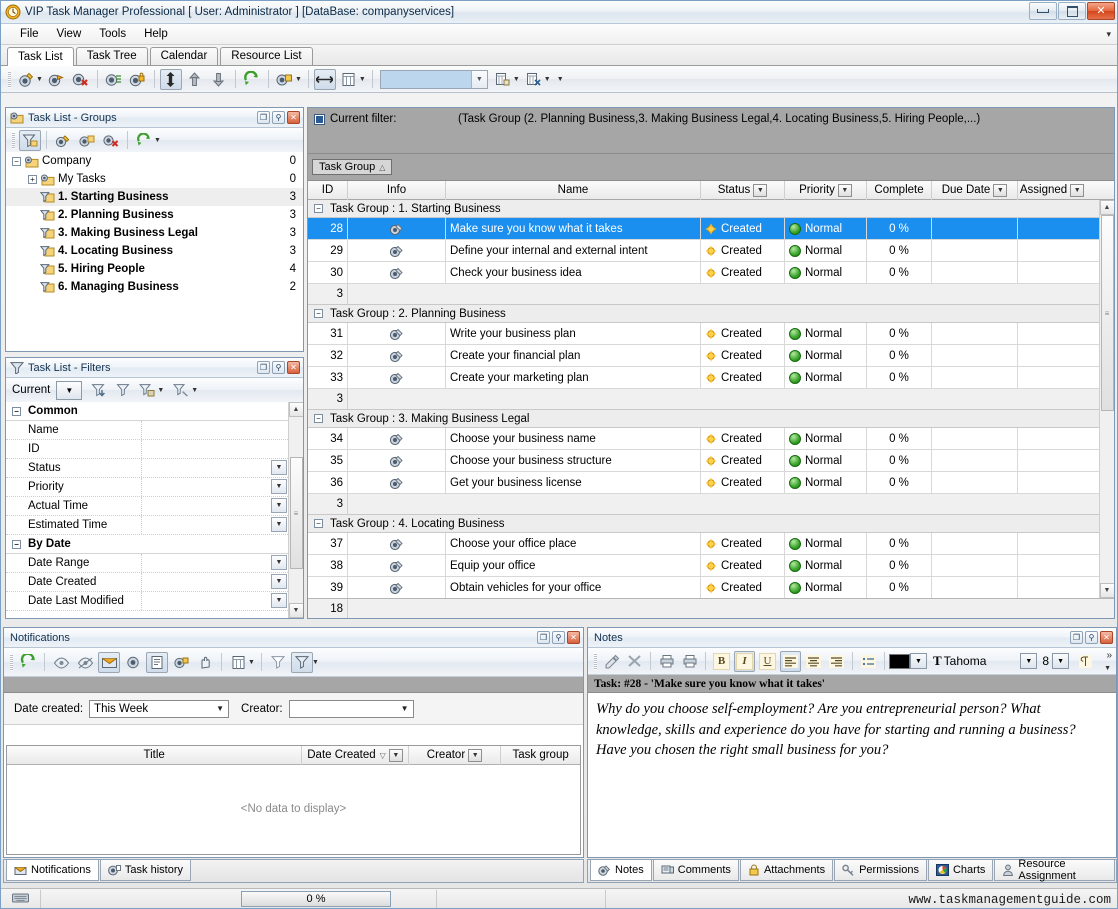 This screenshot has width=1118, height=909. I want to click on align-center-icon, so click(813, 661).